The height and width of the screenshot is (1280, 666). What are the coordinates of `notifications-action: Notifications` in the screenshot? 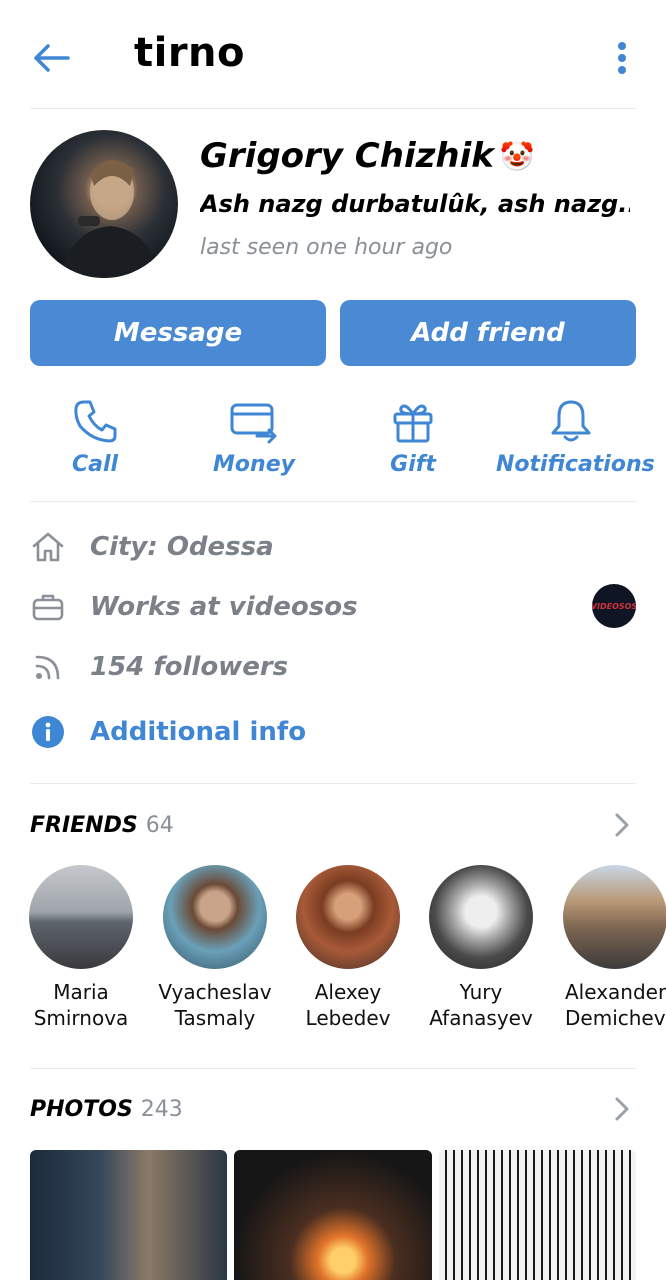 It's located at (575, 434).